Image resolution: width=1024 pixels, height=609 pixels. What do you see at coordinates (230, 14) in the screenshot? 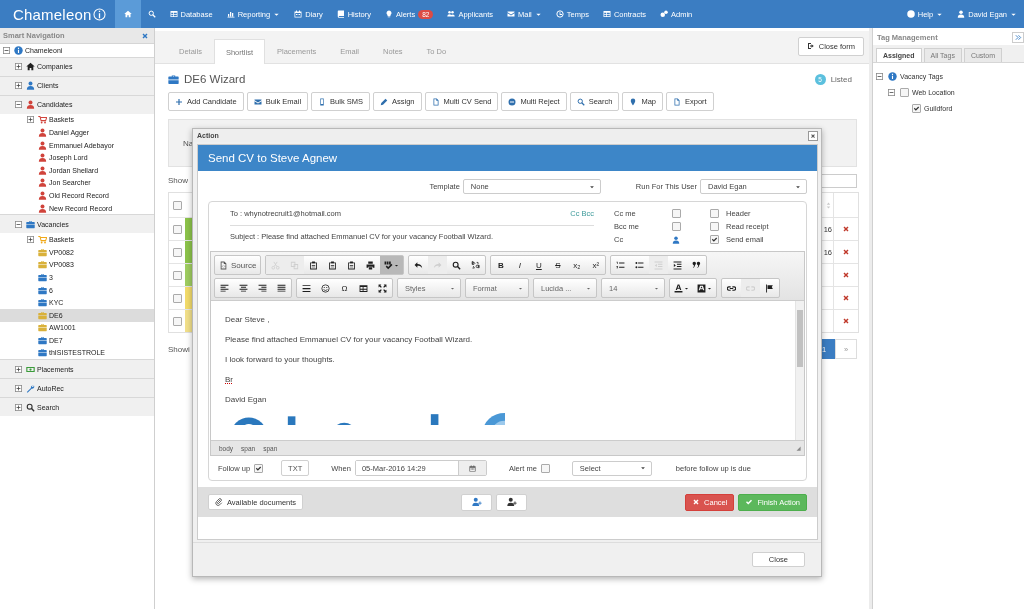
I see `bar-chart-icon` at bounding box center [230, 14].